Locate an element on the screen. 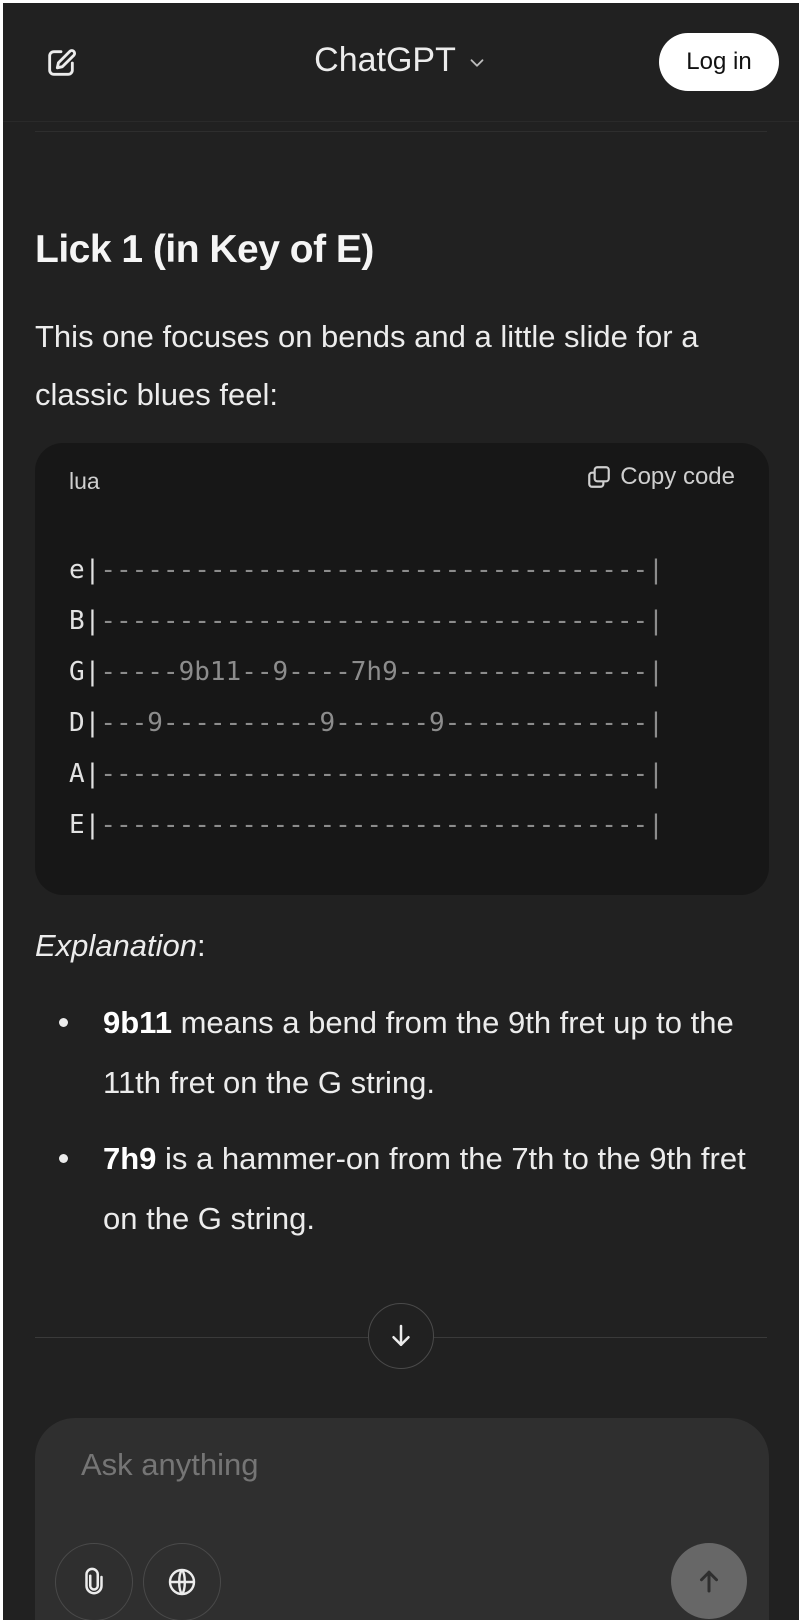 The width and height of the screenshot is (802, 1620). arrow-down-icon is located at coordinates (401, 1335).